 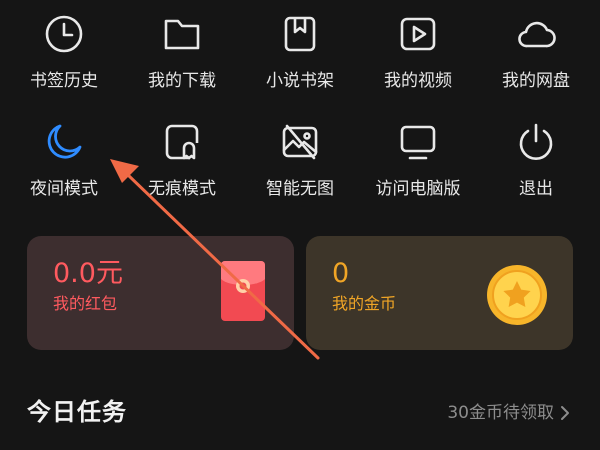 What do you see at coordinates (517, 295) in the screenshot?
I see `gold-coin-icon` at bounding box center [517, 295].